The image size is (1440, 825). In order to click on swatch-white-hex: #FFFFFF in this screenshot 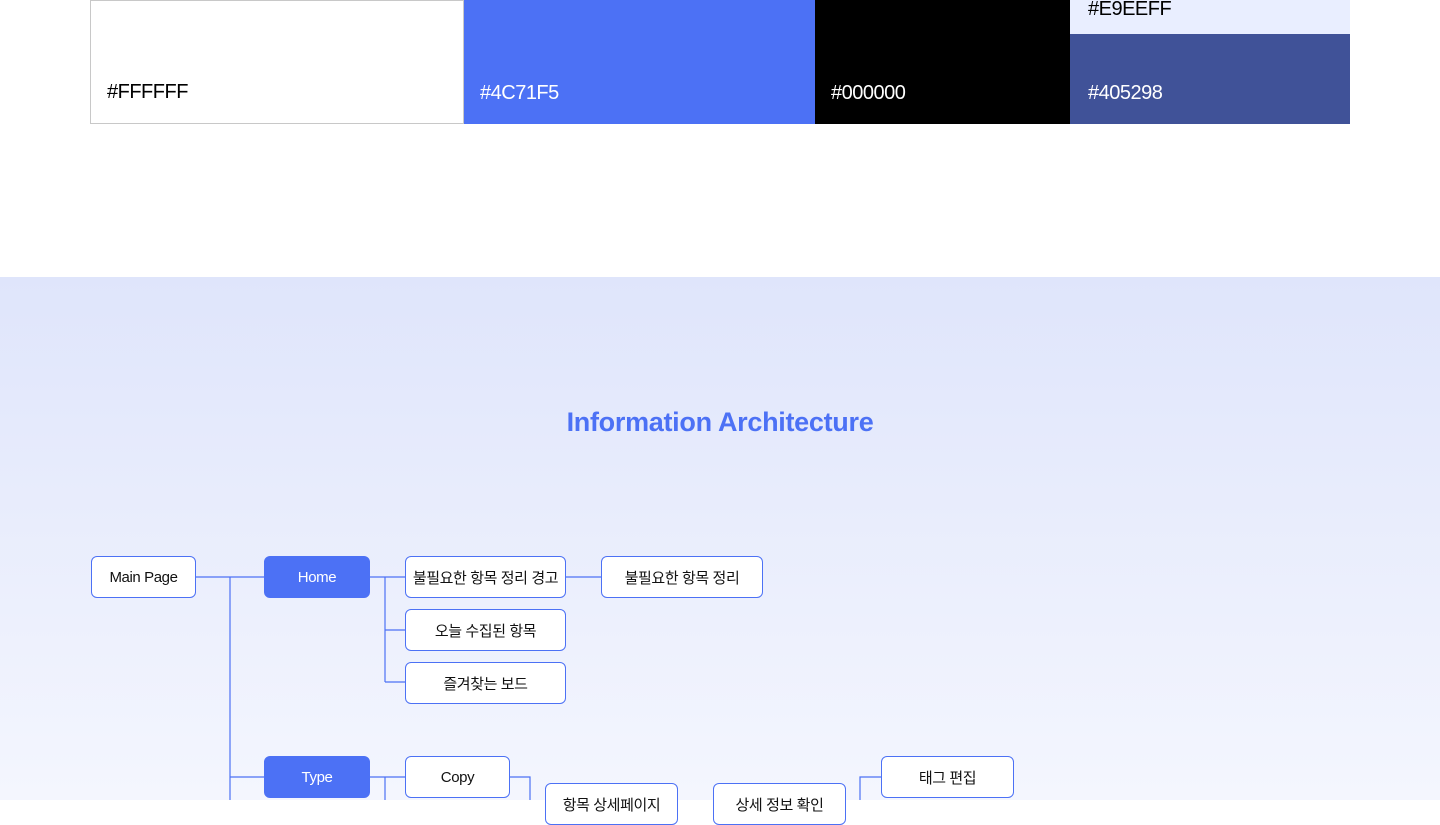, I will do `click(147, 92)`.